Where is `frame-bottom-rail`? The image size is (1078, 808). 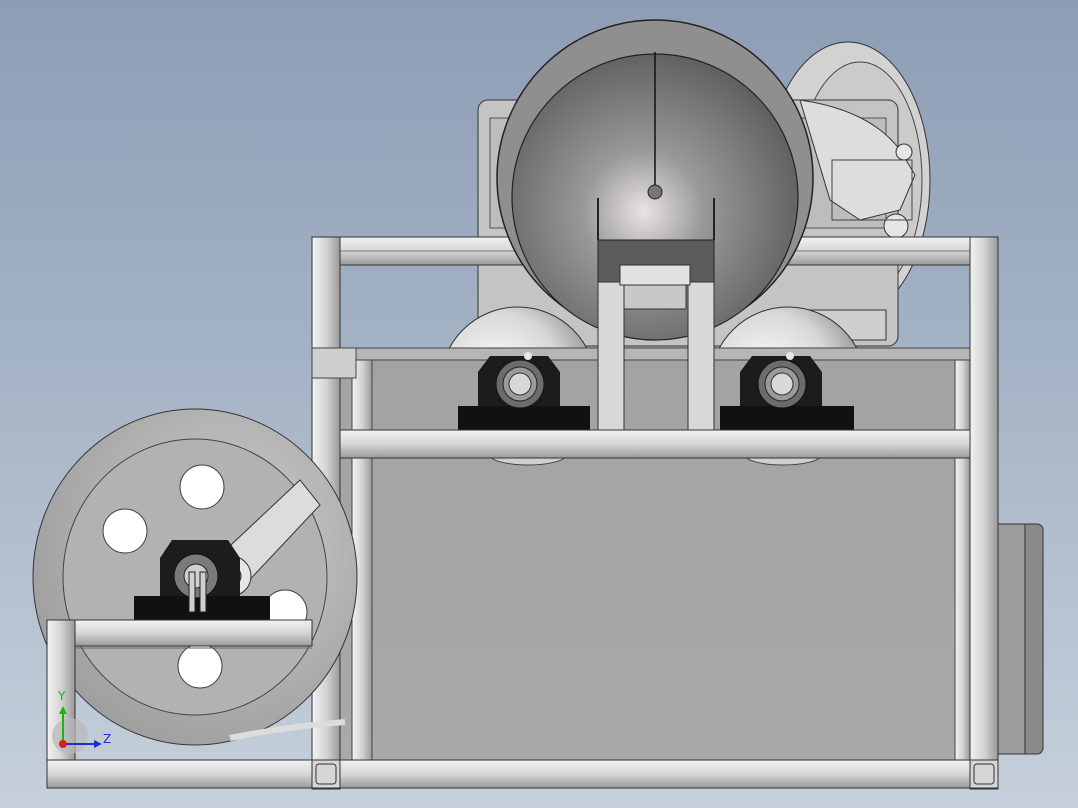 frame-bottom-rail is located at coordinates (522, 774).